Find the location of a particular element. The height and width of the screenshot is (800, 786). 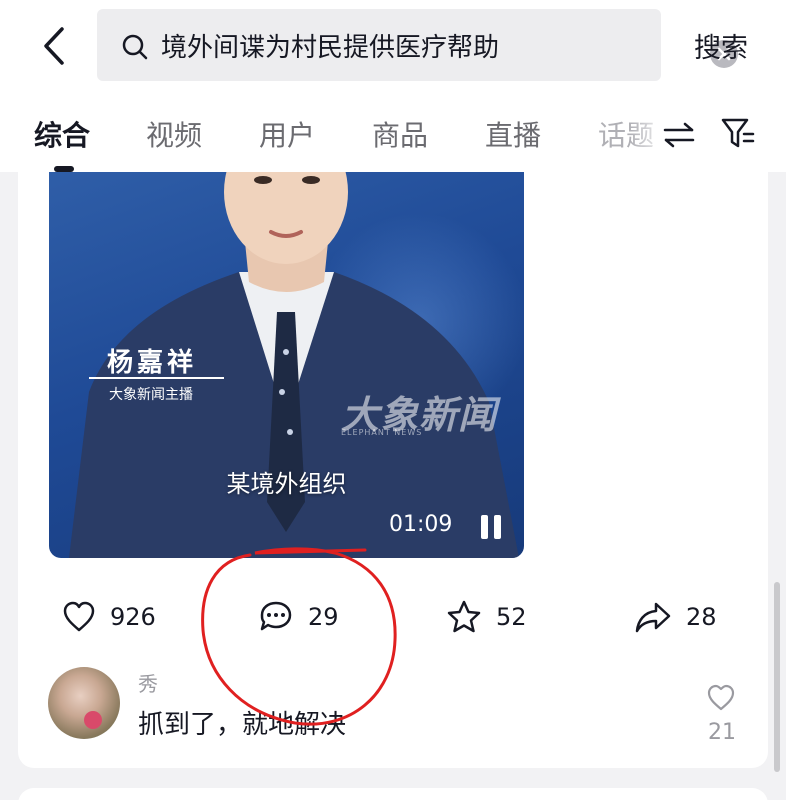

avatar is located at coordinates (84, 703).